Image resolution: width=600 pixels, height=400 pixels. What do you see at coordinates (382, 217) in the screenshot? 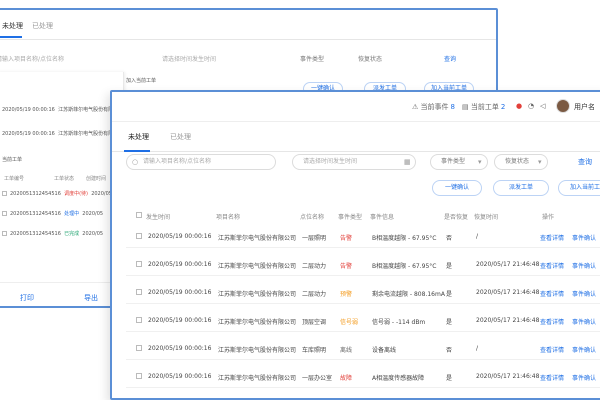
I see `col-info: 事件信息` at bounding box center [382, 217].